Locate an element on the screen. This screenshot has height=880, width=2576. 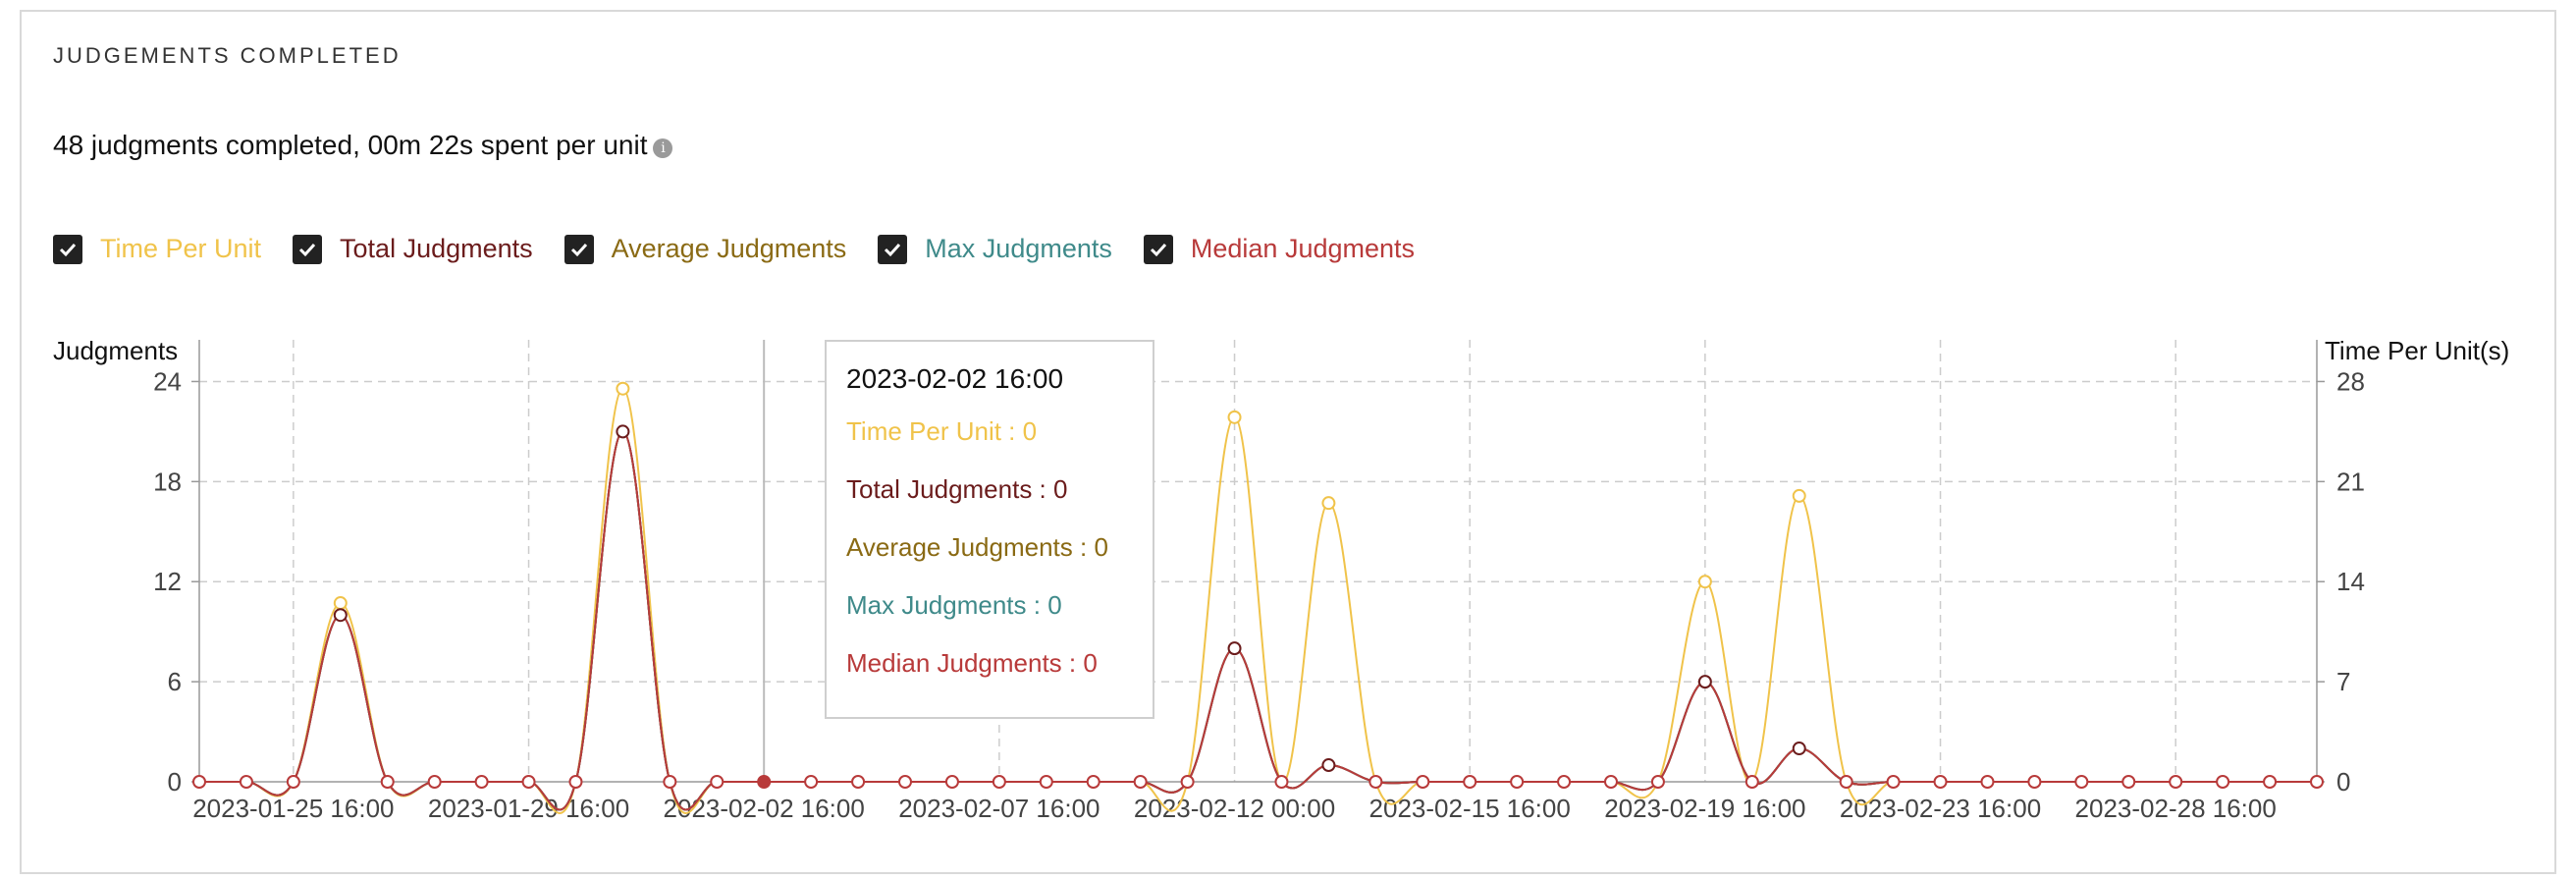
x-tick-label: 2023-01-29 16:00 is located at coordinates (528, 808).